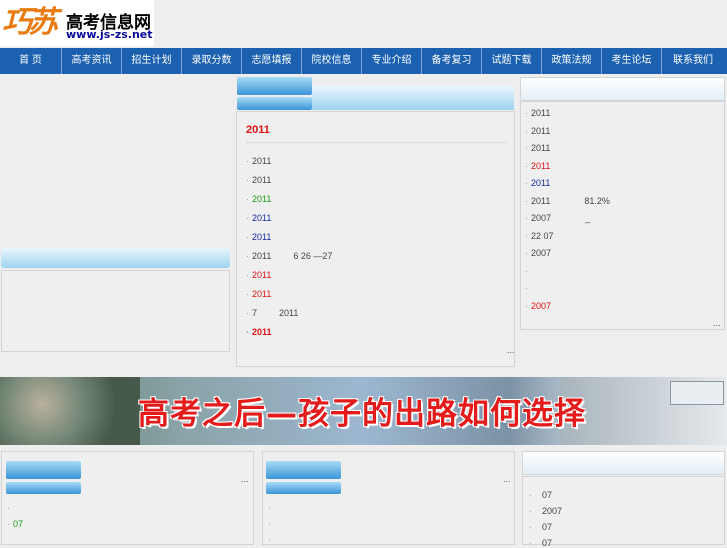 The width and height of the screenshot is (727, 548). I want to click on bottom-right-header, so click(623, 463).